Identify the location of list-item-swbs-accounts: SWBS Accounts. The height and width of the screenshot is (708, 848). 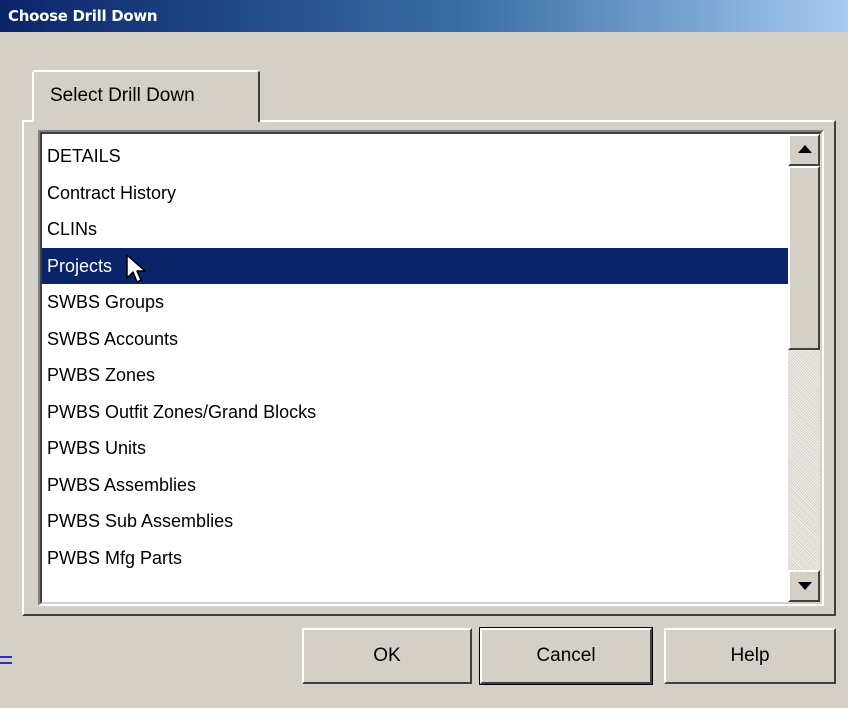
(416, 339).